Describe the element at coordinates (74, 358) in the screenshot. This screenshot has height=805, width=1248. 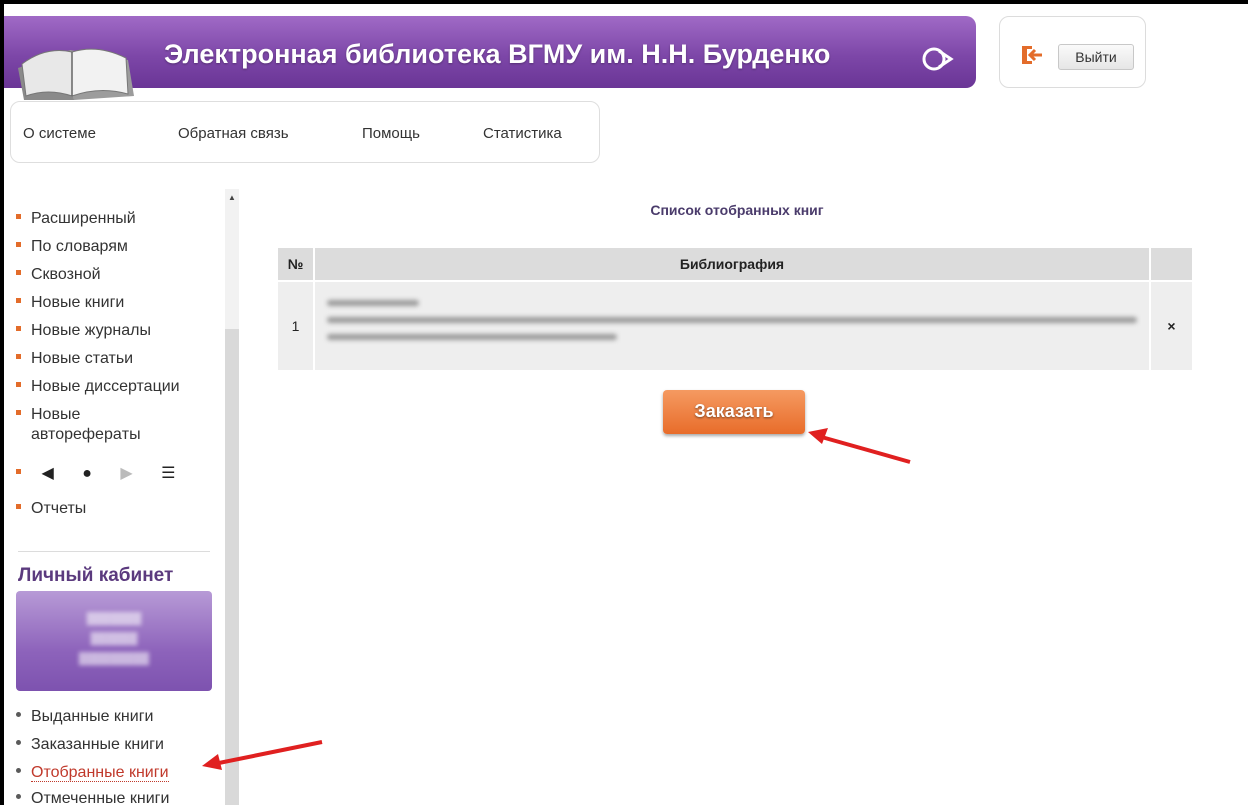
I see `sidebar-item-new-articles: Новые статьи` at that location.